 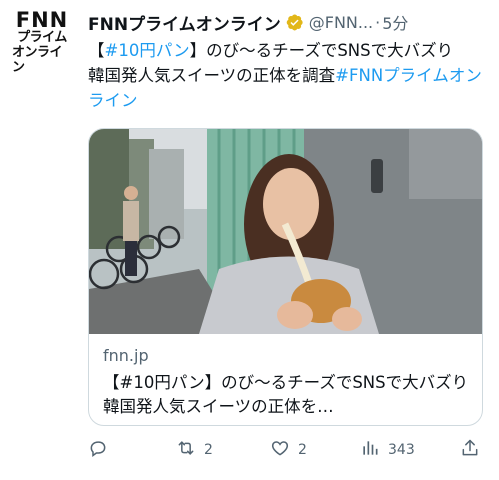 What do you see at coordinates (98, 450) in the screenshot?
I see `reply-icon` at bounding box center [98, 450].